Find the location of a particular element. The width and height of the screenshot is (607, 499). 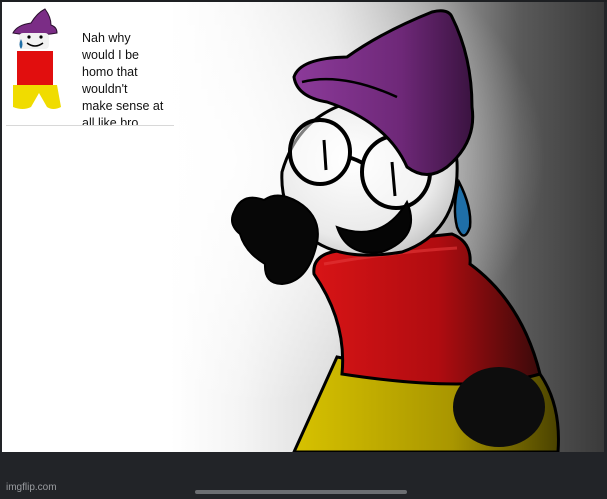

imgflip-watermark: imgflip.com is located at coordinates (31, 487).